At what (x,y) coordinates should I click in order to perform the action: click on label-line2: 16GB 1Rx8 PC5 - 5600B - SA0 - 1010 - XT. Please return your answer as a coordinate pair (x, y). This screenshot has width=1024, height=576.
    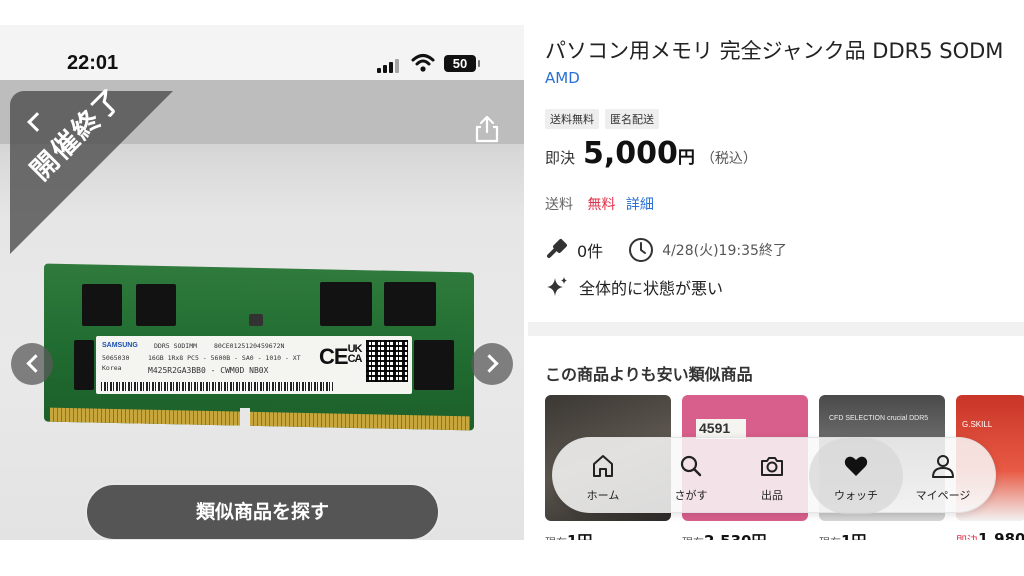
    Looking at the image, I should click on (224, 358).